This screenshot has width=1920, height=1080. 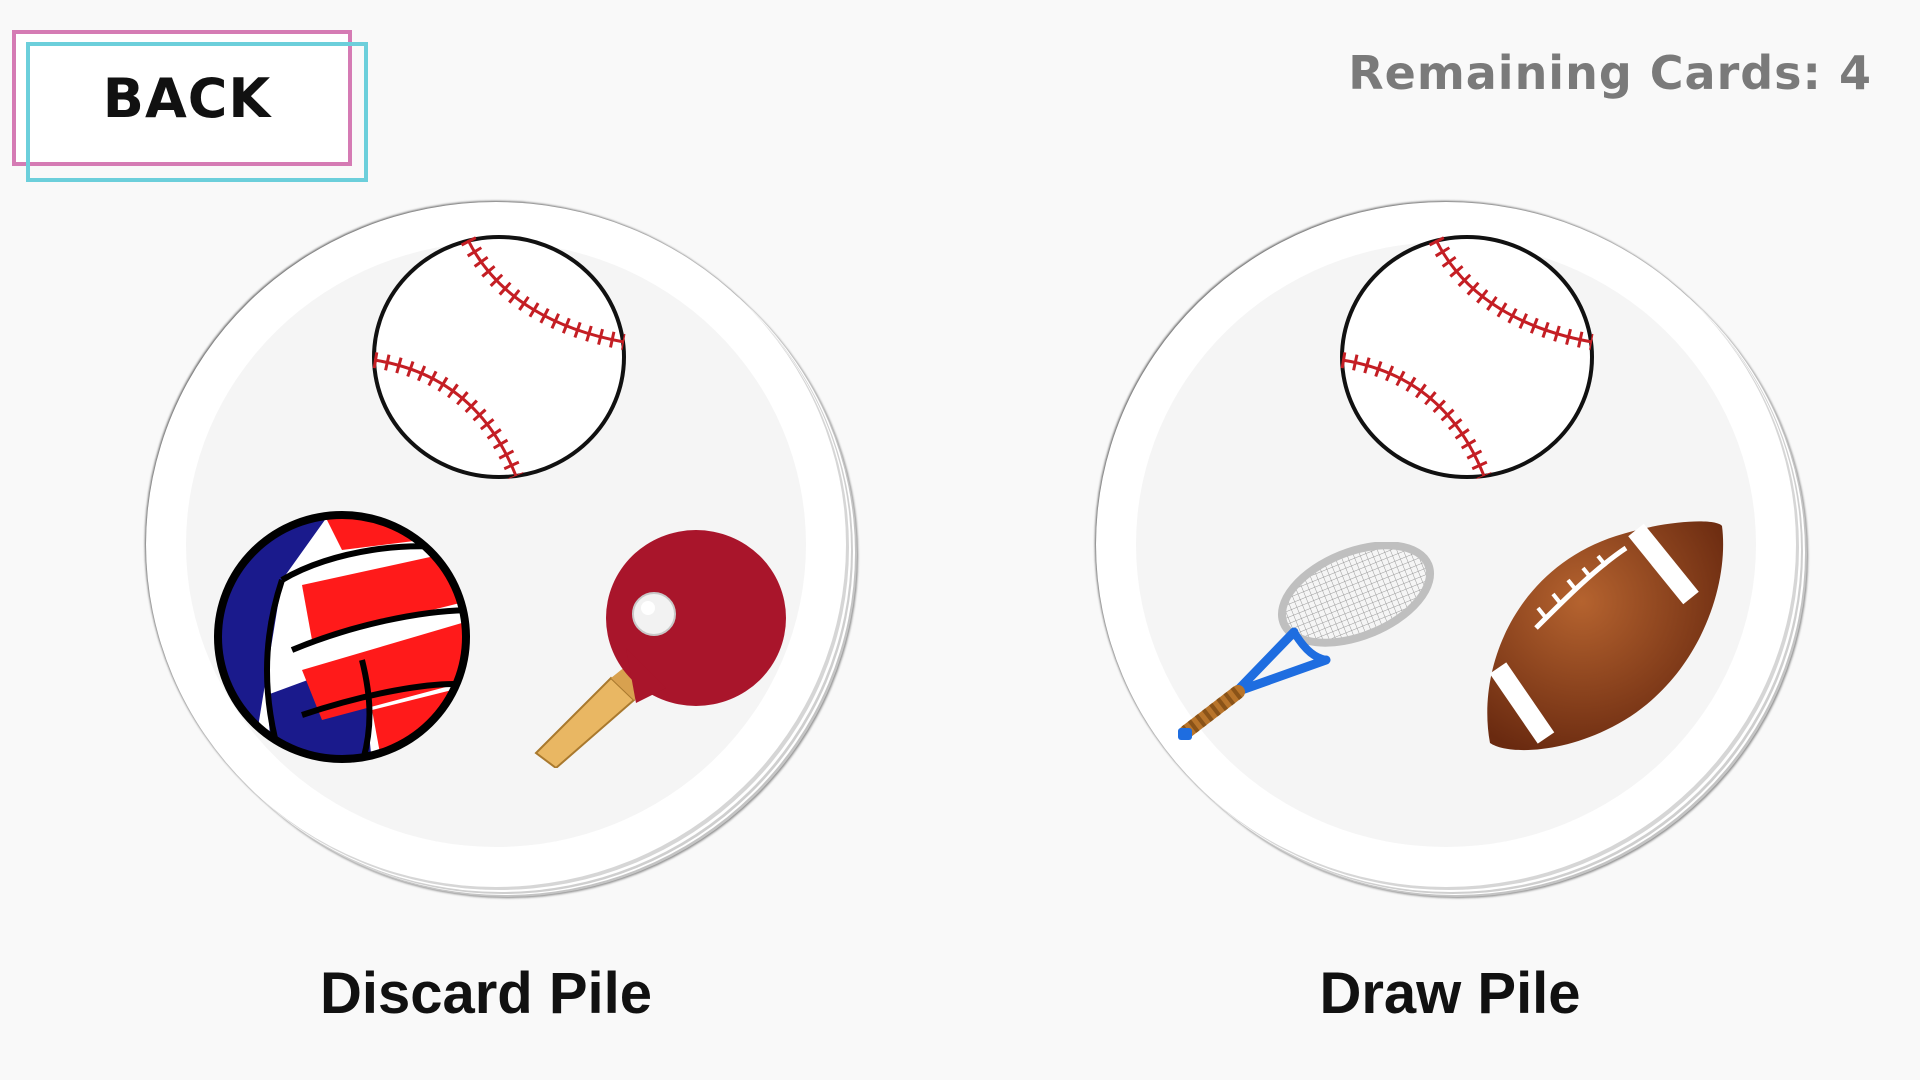 I want to click on back-button-label: BACK, so click(x=187, y=98).